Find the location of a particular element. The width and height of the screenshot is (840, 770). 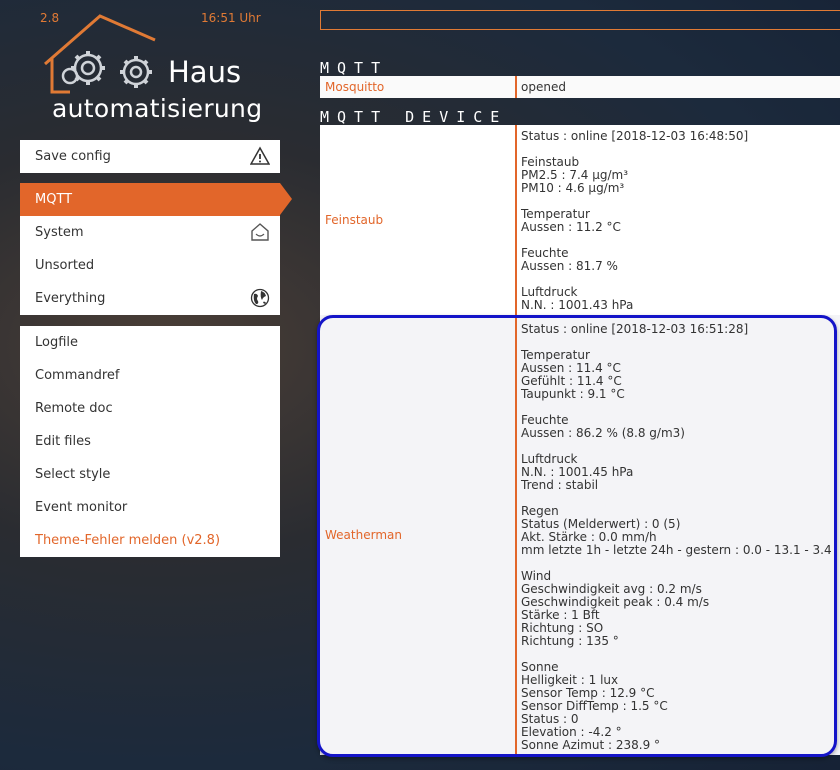

device-name-cell: Weatherman is located at coordinates (418, 535).